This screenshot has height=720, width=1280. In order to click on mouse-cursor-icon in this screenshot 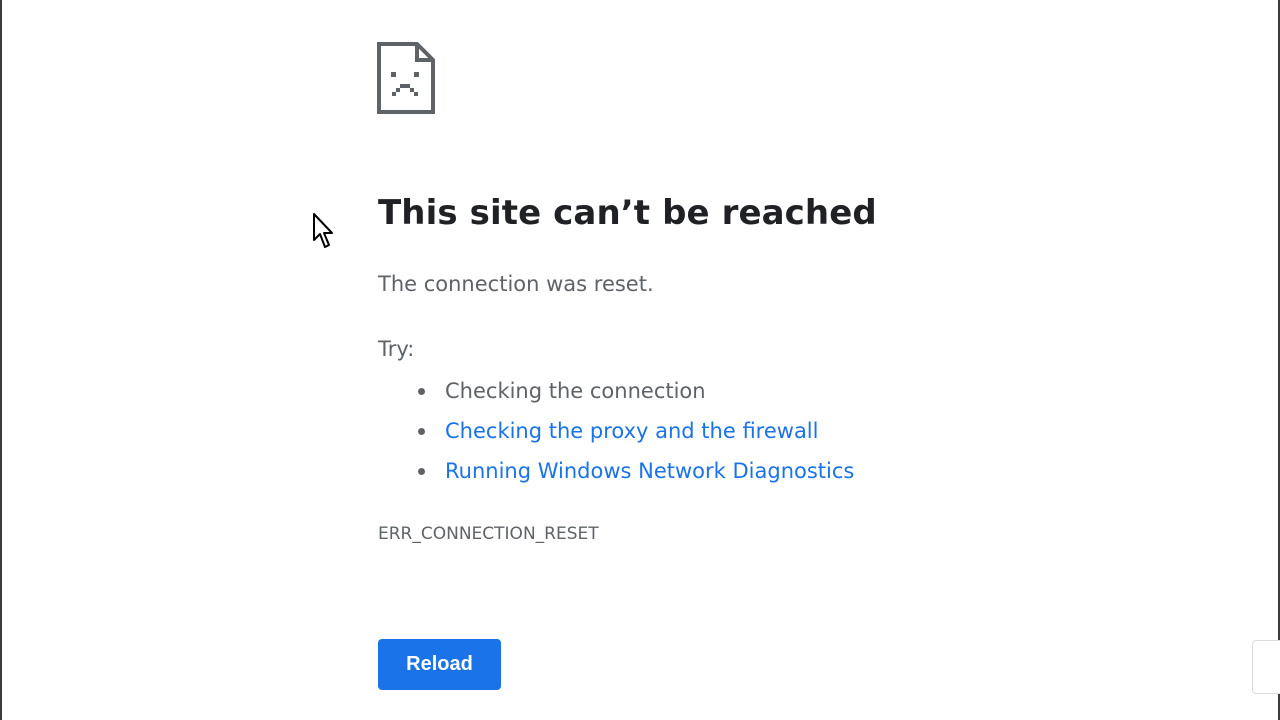, I will do `click(323, 230)`.